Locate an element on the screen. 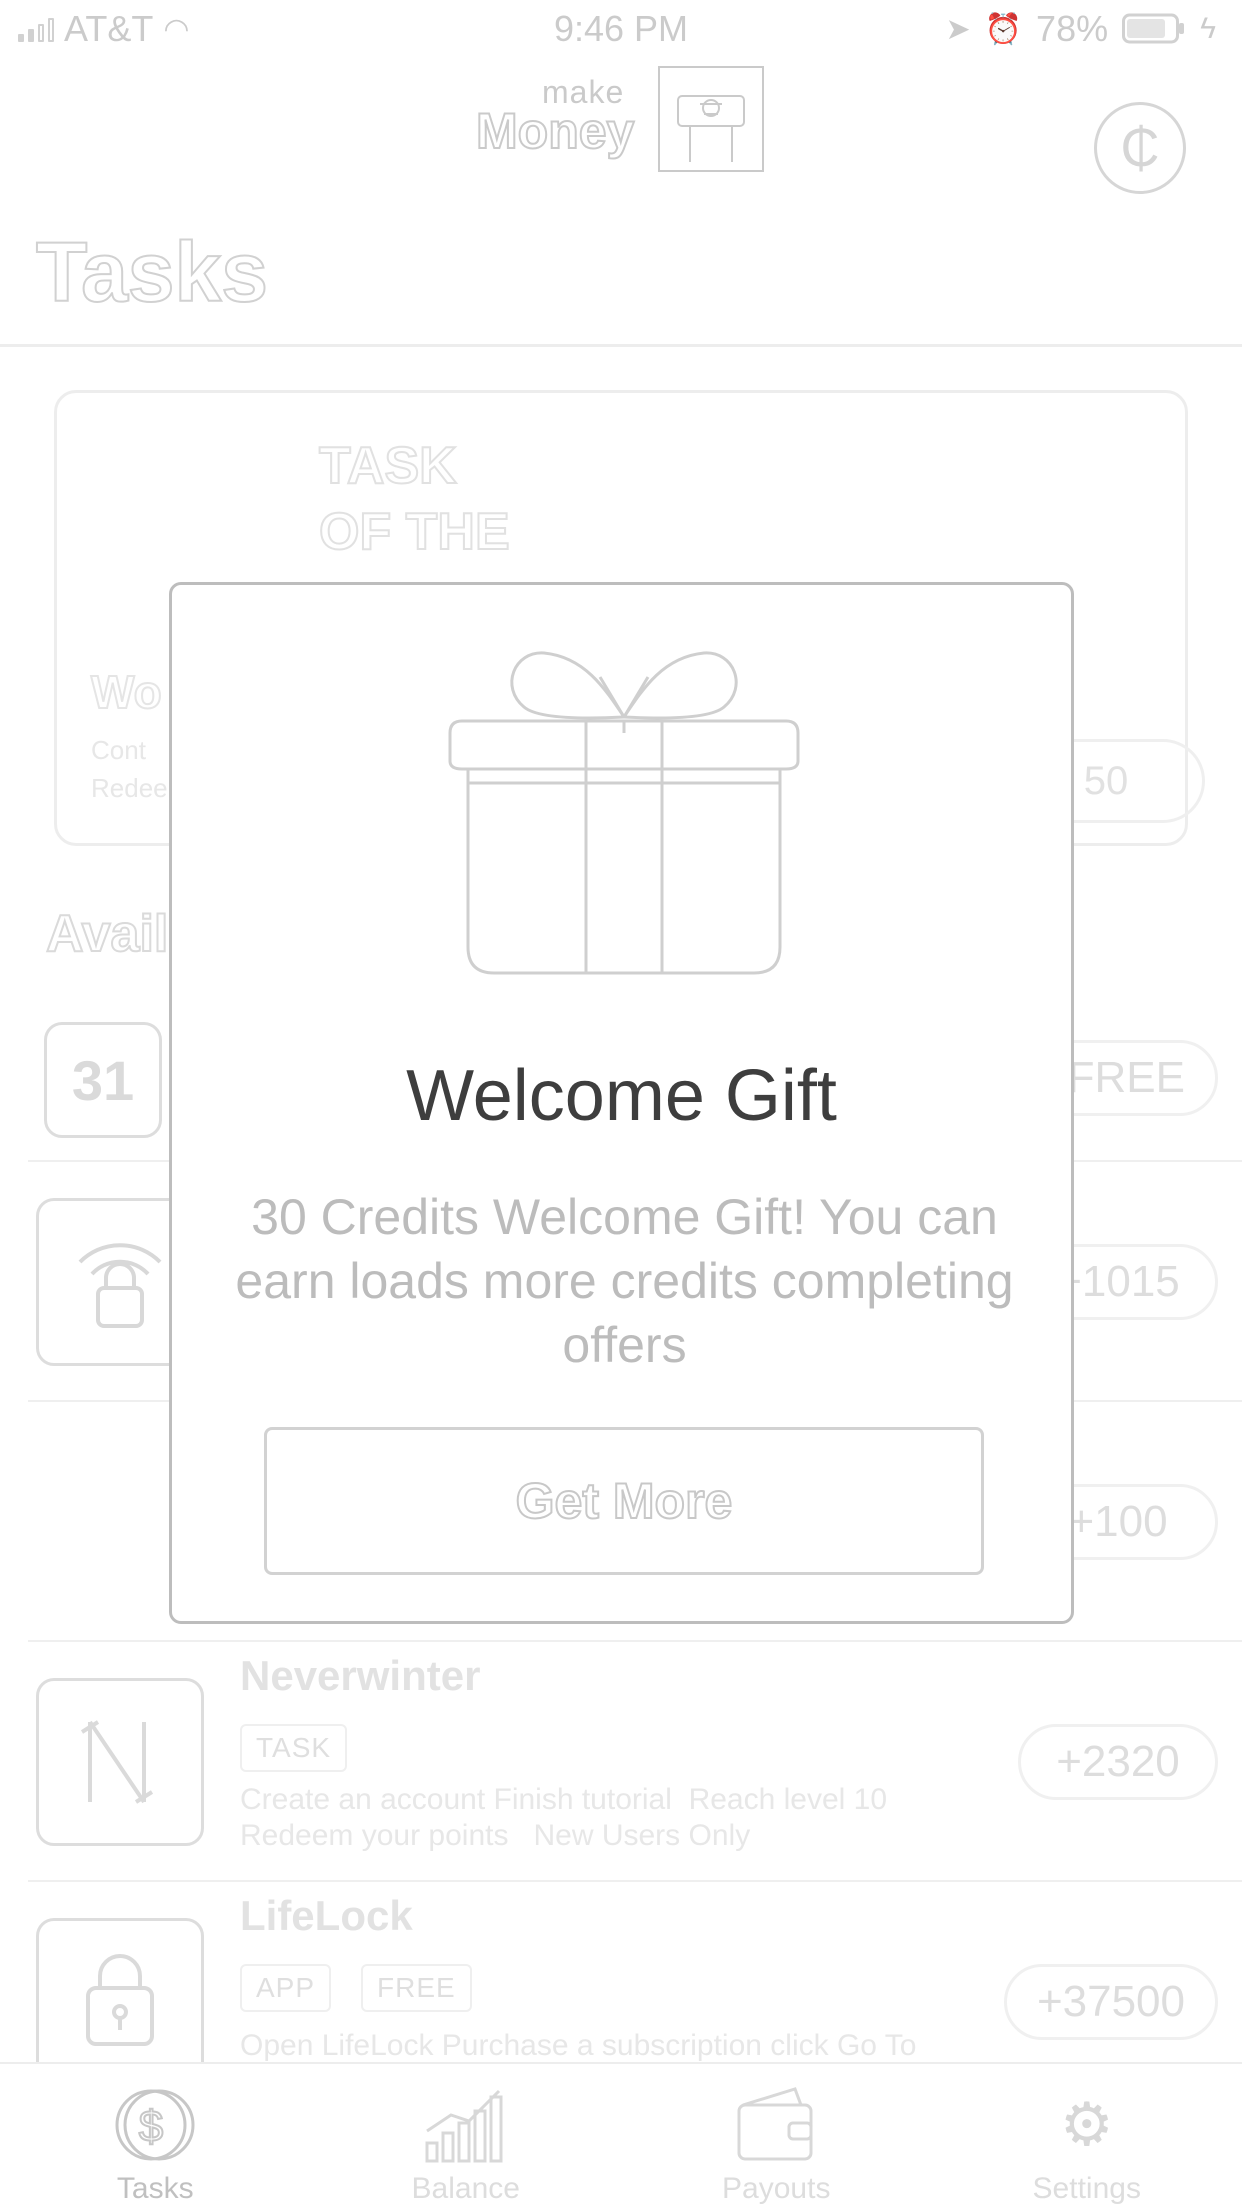 The height and width of the screenshot is (2208, 1242). gift-icon is located at coordinates (624, 812).